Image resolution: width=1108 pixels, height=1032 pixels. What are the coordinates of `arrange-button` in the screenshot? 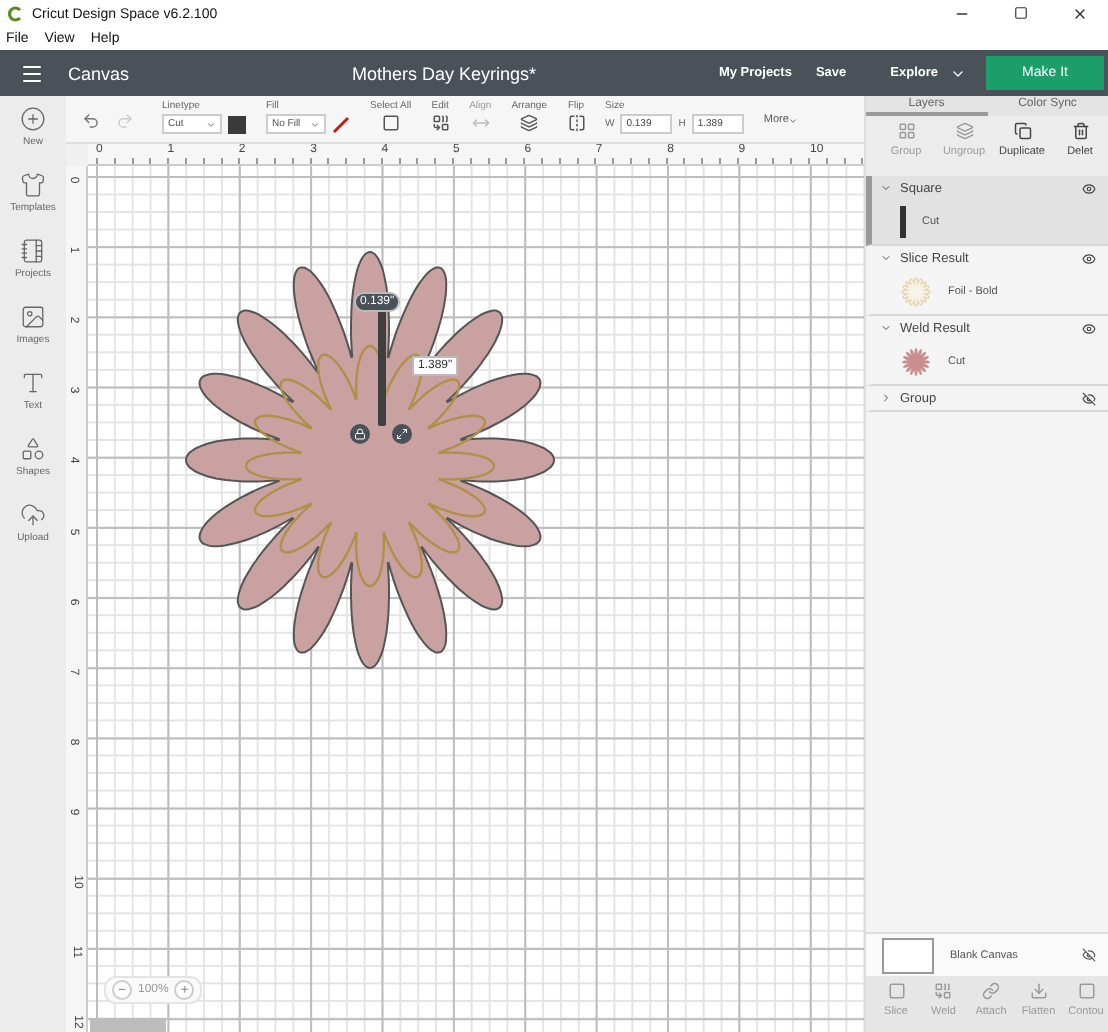 It's located at (529, 123).